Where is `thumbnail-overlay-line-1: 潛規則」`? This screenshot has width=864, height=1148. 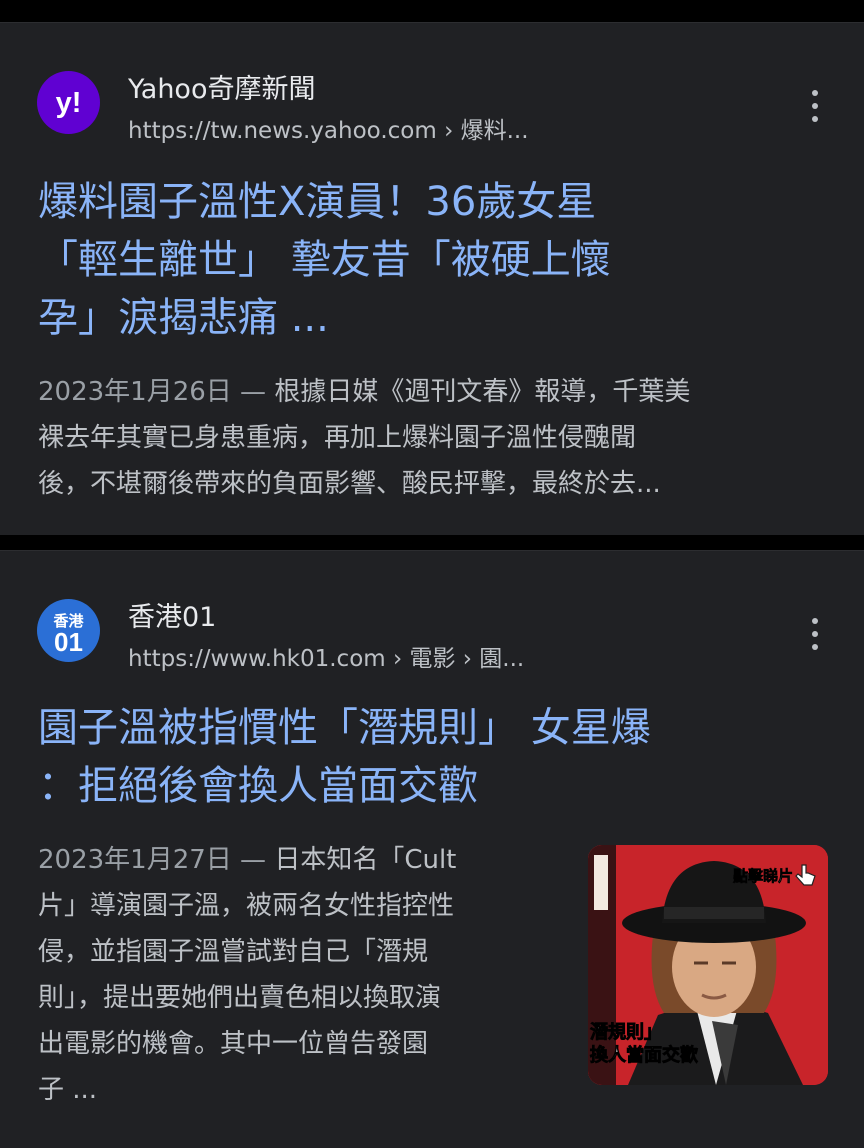 thumbnail-overlay-line-1: 潛規則」 is located at coordinates (626, 1032).